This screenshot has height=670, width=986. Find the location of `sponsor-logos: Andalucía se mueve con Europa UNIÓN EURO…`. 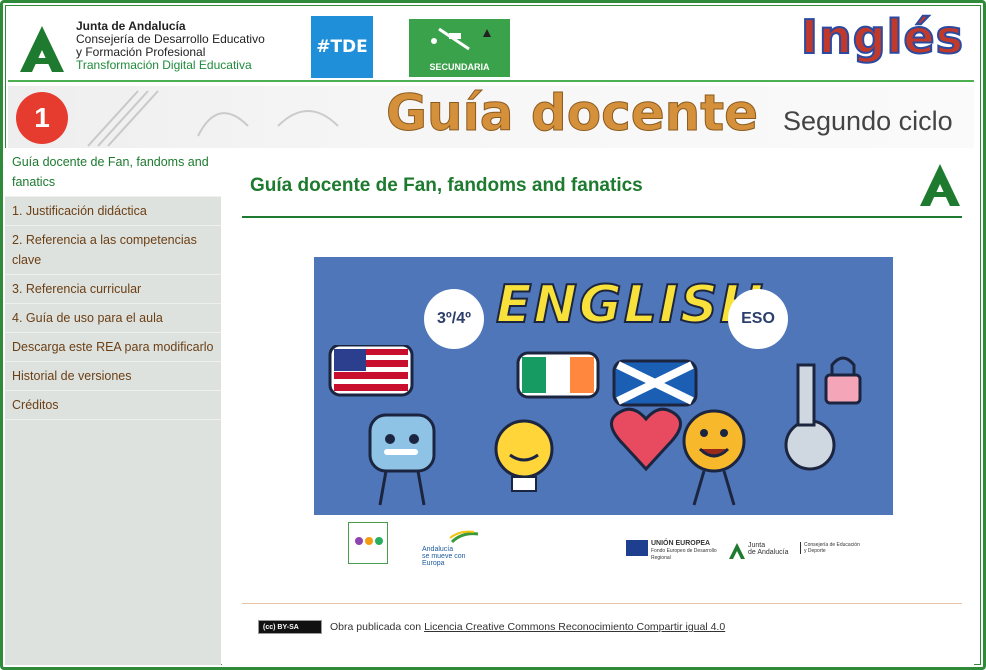

sponsor-logos: Andalucía se mueve con Europa UNIÓN EURO… is located at coordinates (598, 544).